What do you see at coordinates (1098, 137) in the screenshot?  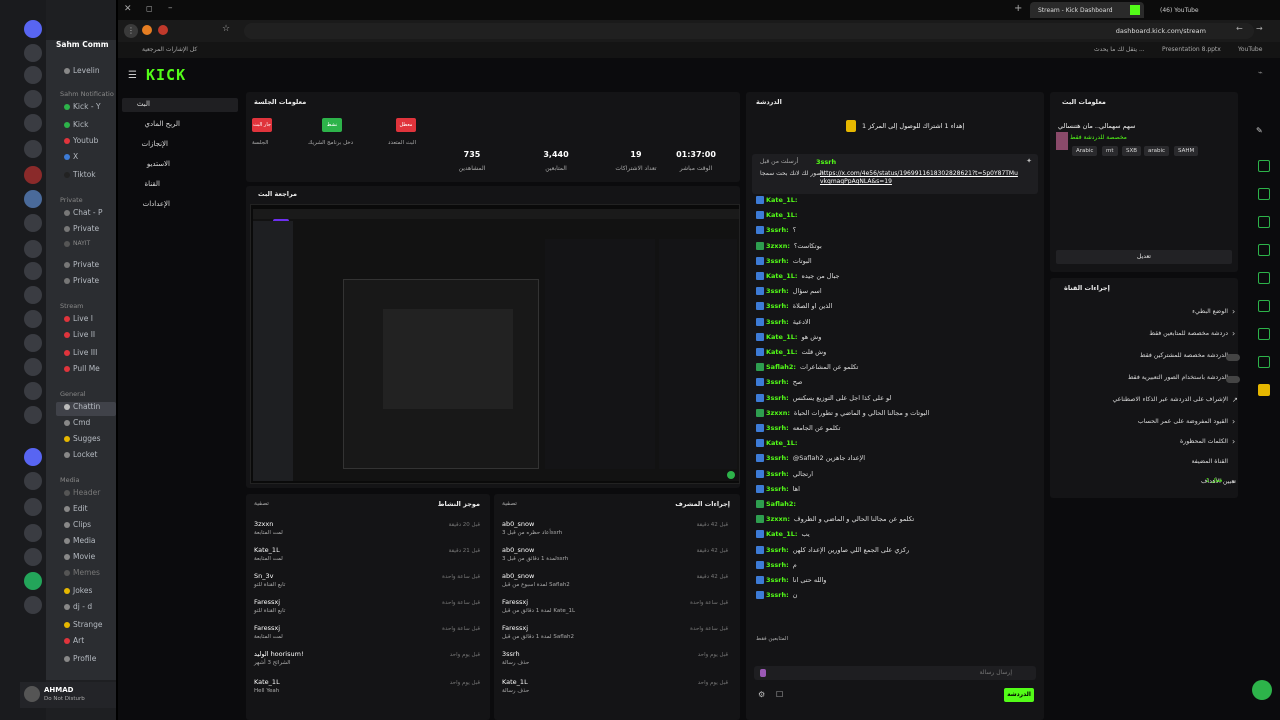 I see `stream-category: مخصصة للدردشة فقط` at bounding box center [1098, 137].